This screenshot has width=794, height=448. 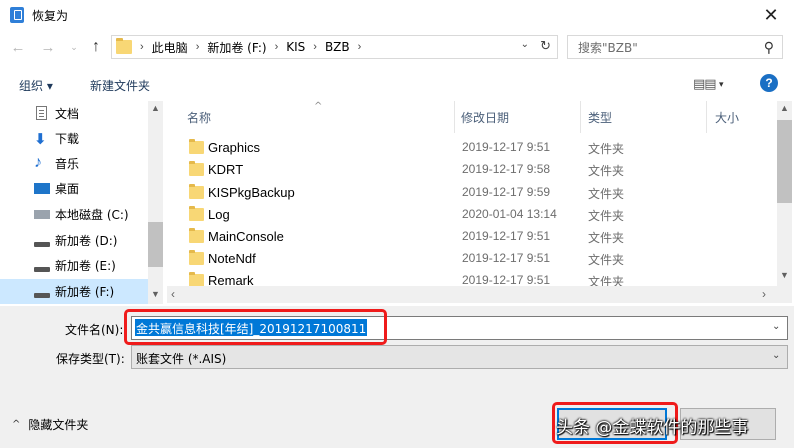 I want to click on filename-label: 文件名(N):, so click(x=94, y=330).